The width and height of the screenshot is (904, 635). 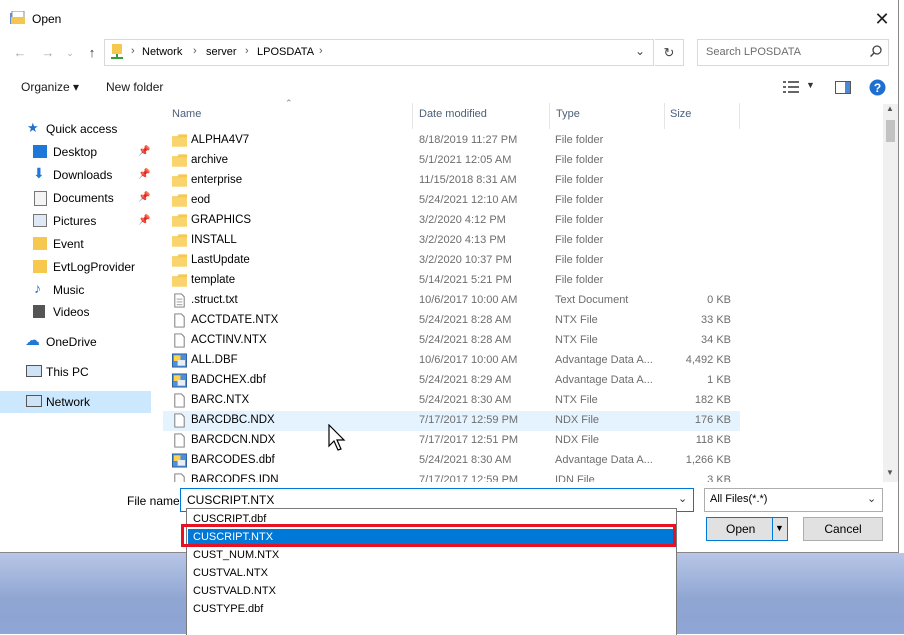 What do you see at coordinates (431, 573) in the screenshot?
I see `autocomplete-item: CUSTVAL.NTX` at bounding box center [431, 573].